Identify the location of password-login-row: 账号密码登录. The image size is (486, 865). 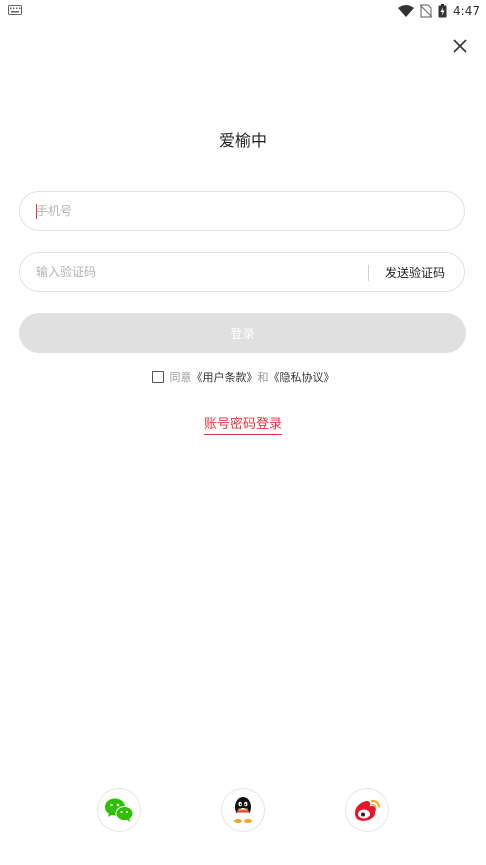
(243, 424).